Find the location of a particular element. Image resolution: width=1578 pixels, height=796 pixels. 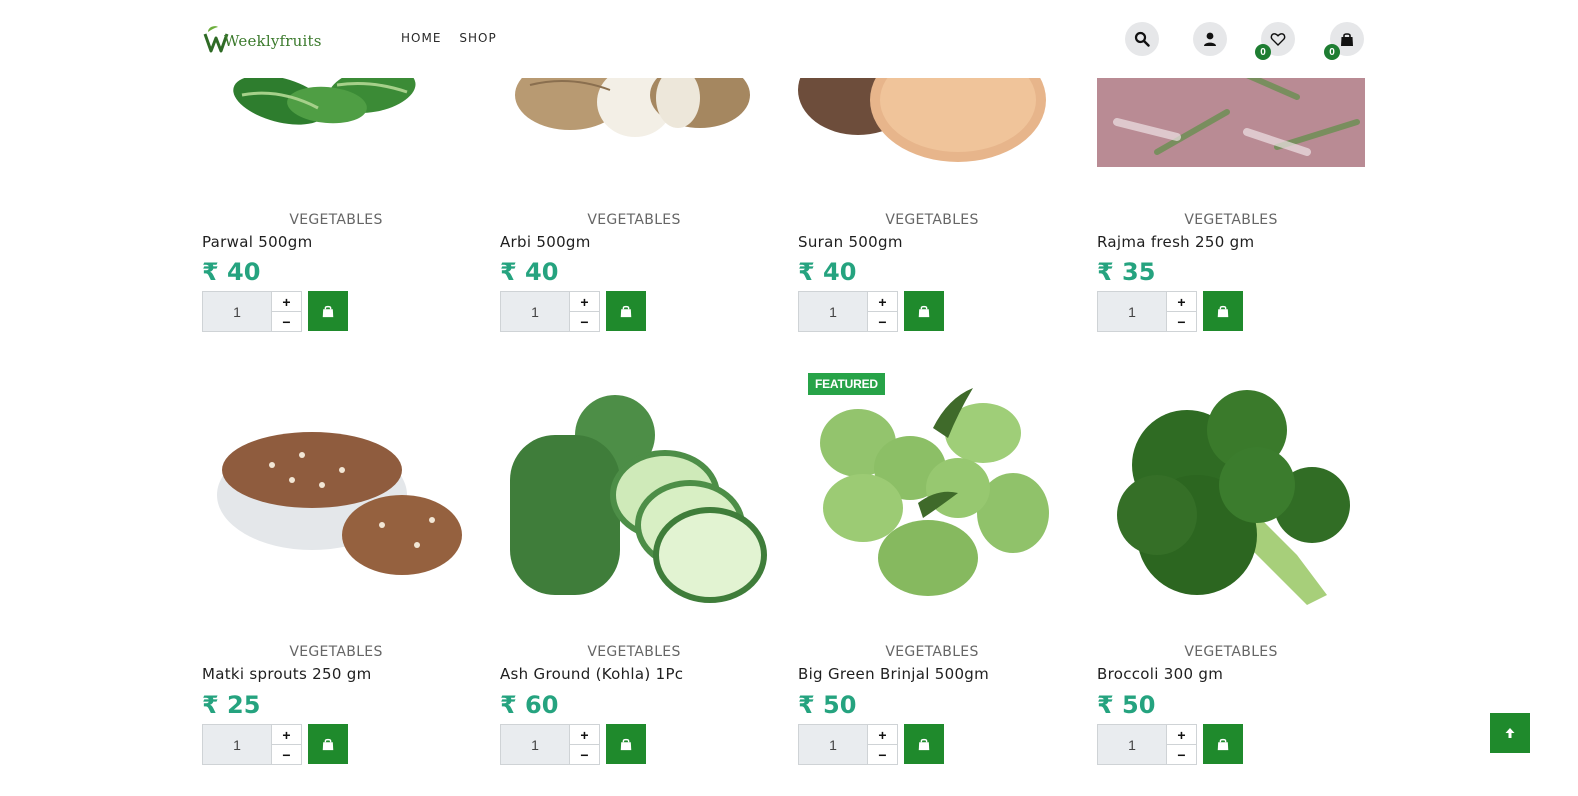

logo: Weeklyfruits is located at coordinates (262, 38).